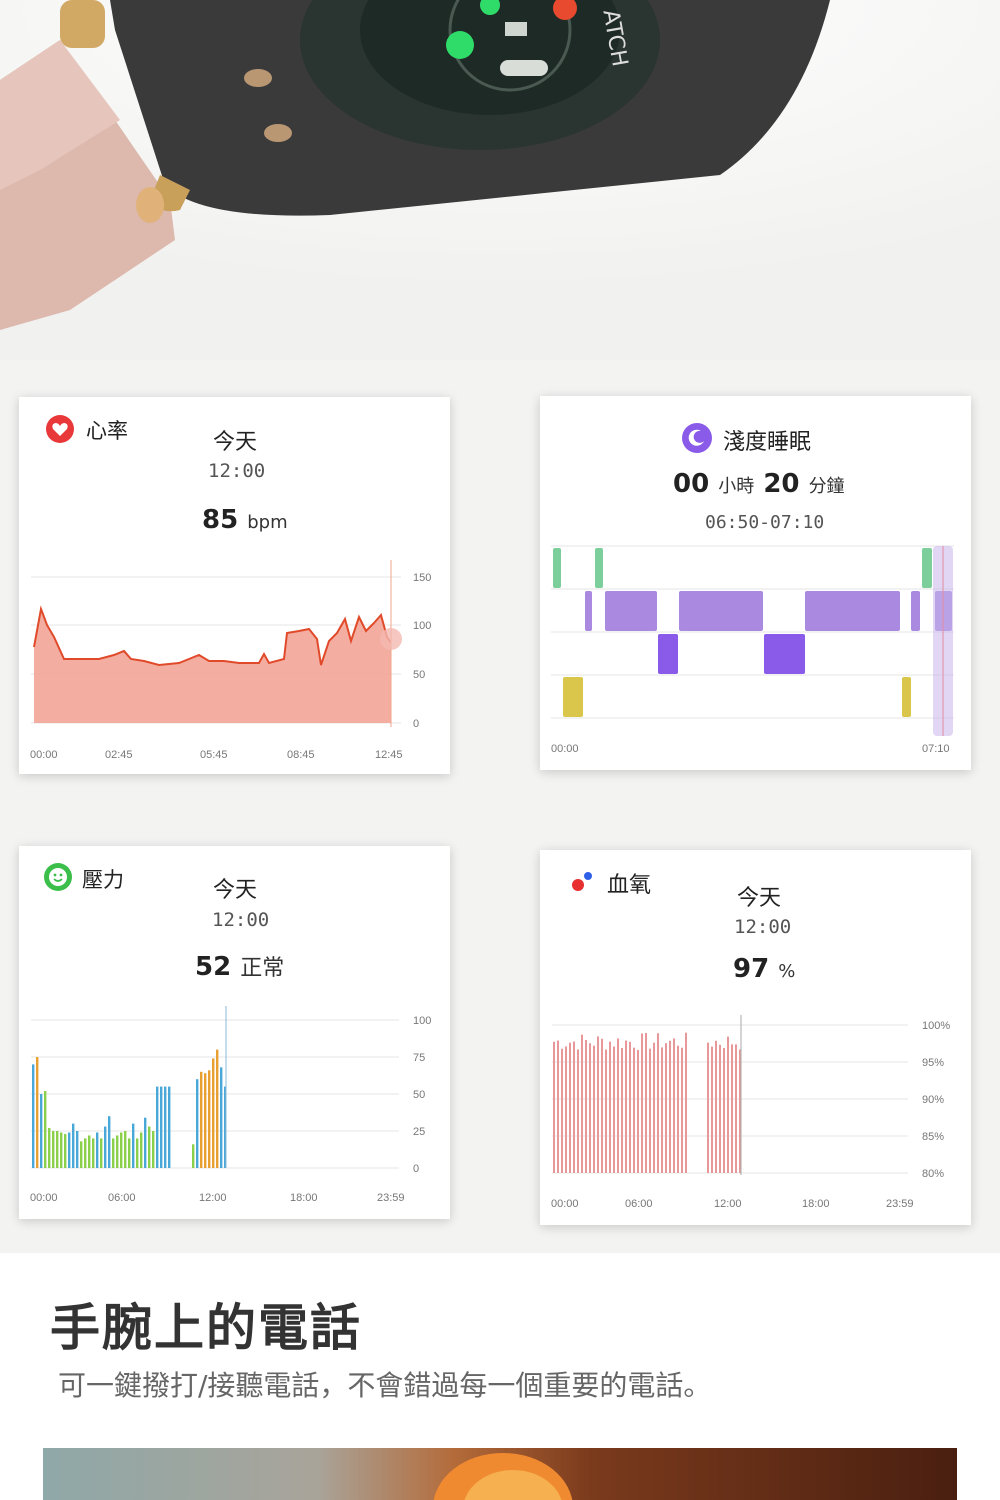 This screenshot has width=1000, height=1500. Describe the element at coordinates (787, 971) in the screenshot. I see `spo2-unit: %` at that location.